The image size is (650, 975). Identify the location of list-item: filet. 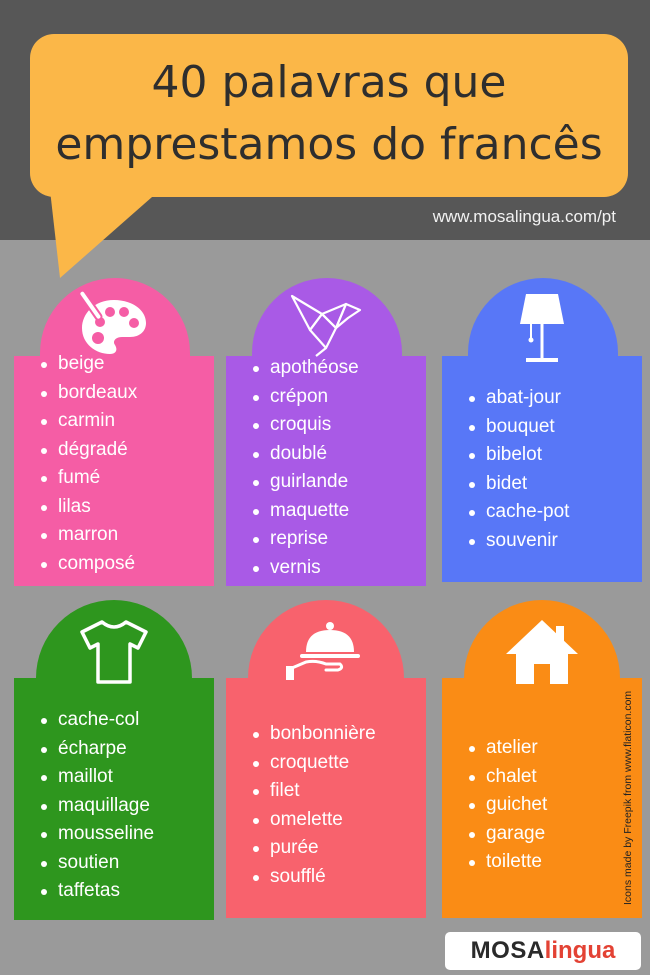
(339, 791).